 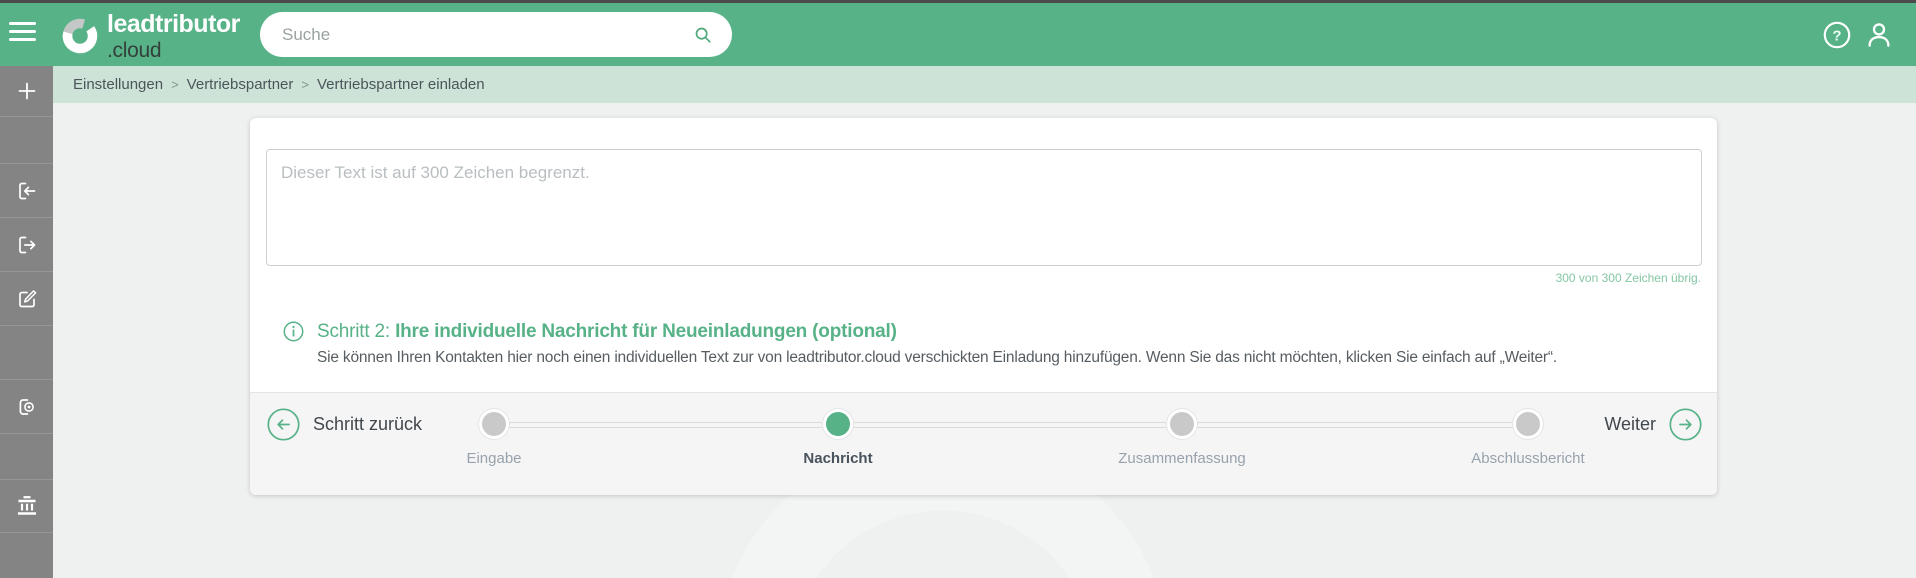 I want to click on sidebar-item-preview, so click(x=26, y=407).